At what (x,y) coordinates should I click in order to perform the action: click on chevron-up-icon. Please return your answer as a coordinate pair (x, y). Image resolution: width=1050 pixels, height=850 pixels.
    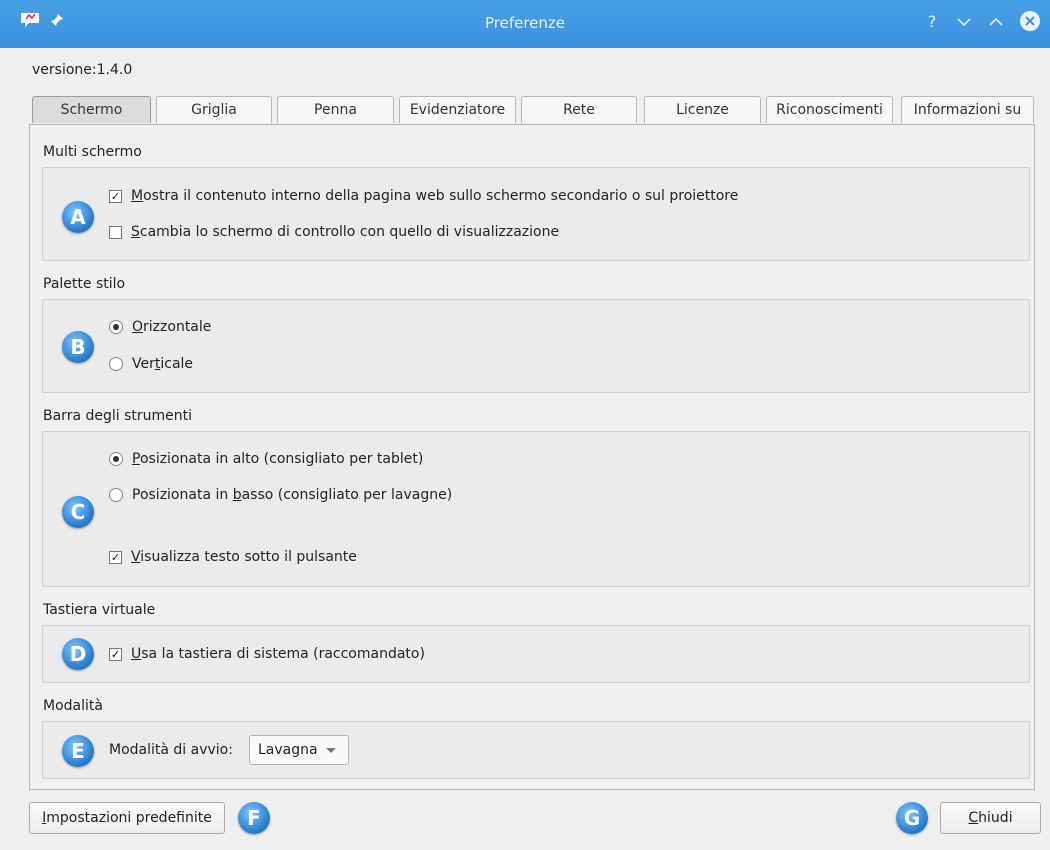
    Looking at the image, I should click on (996, 21).